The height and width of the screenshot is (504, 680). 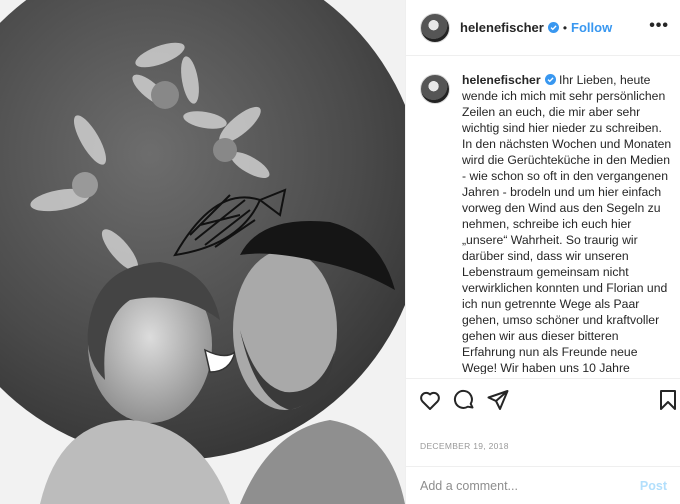 I want to click on bookmark-icon, so click(x=668, y=400).